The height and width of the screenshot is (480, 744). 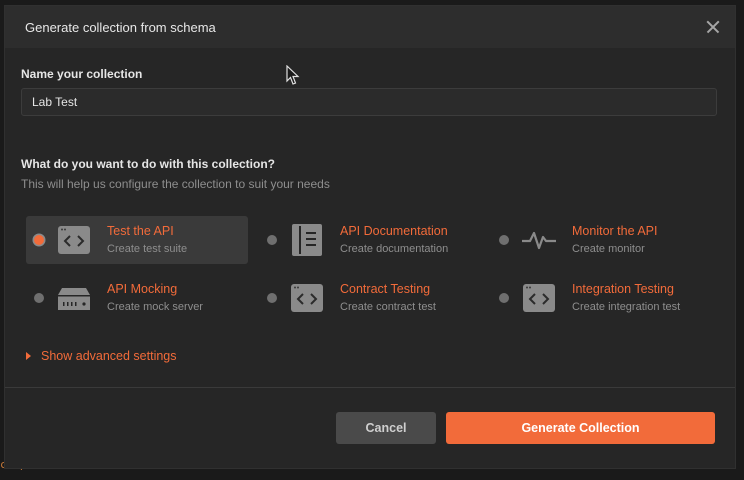 What do you see at coordinates (539, 240) in the screenshot?
I see `pulse-icon` at bounding box center [539, 240].